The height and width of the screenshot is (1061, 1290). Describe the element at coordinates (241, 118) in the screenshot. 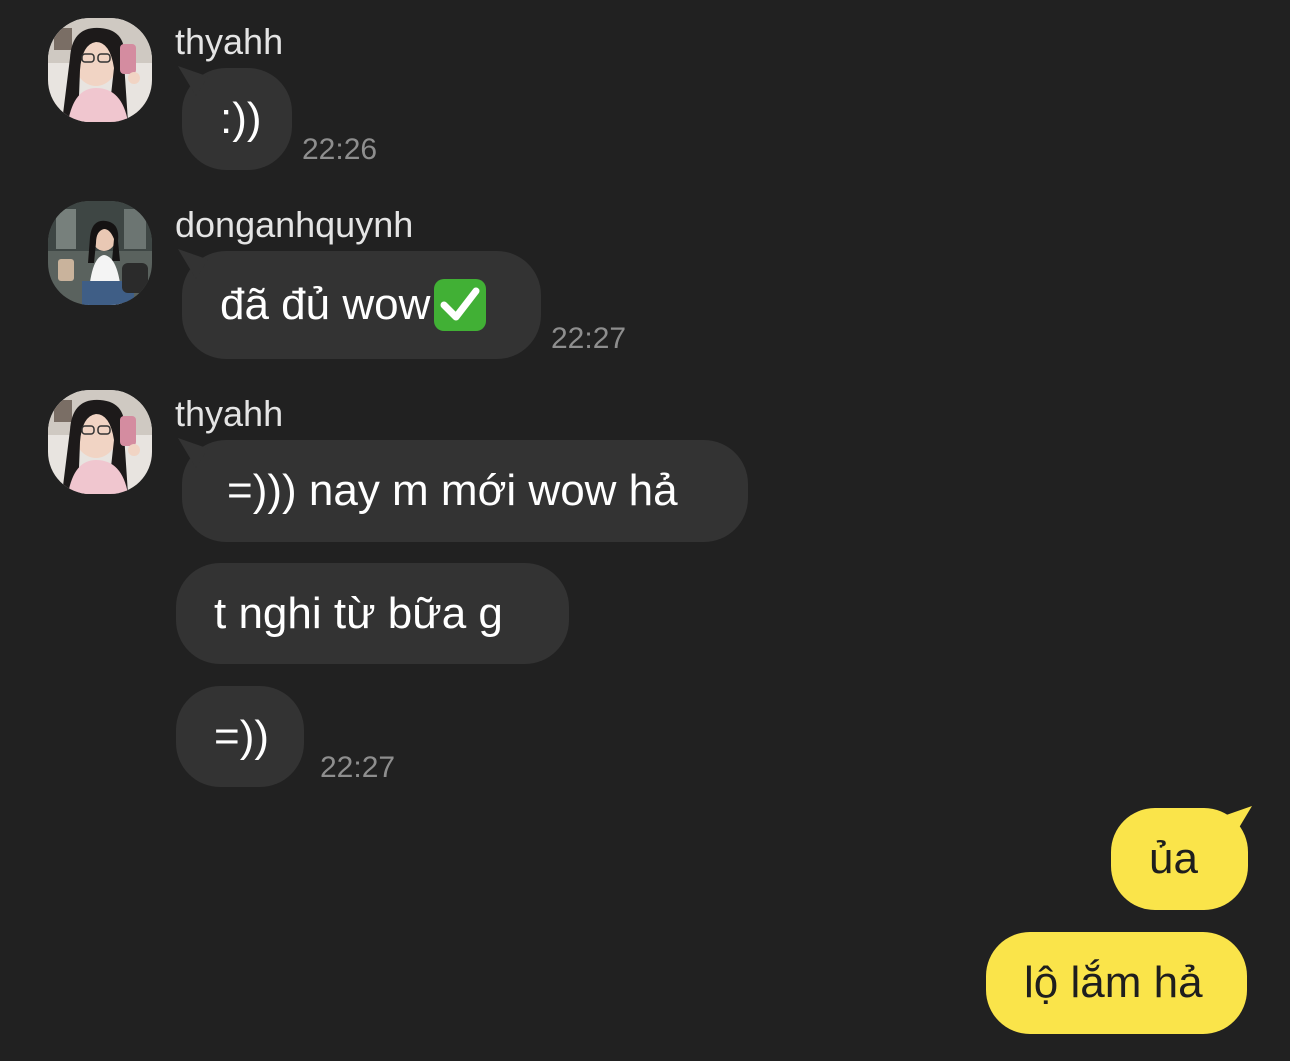

I see `message-text: :))` at that location.